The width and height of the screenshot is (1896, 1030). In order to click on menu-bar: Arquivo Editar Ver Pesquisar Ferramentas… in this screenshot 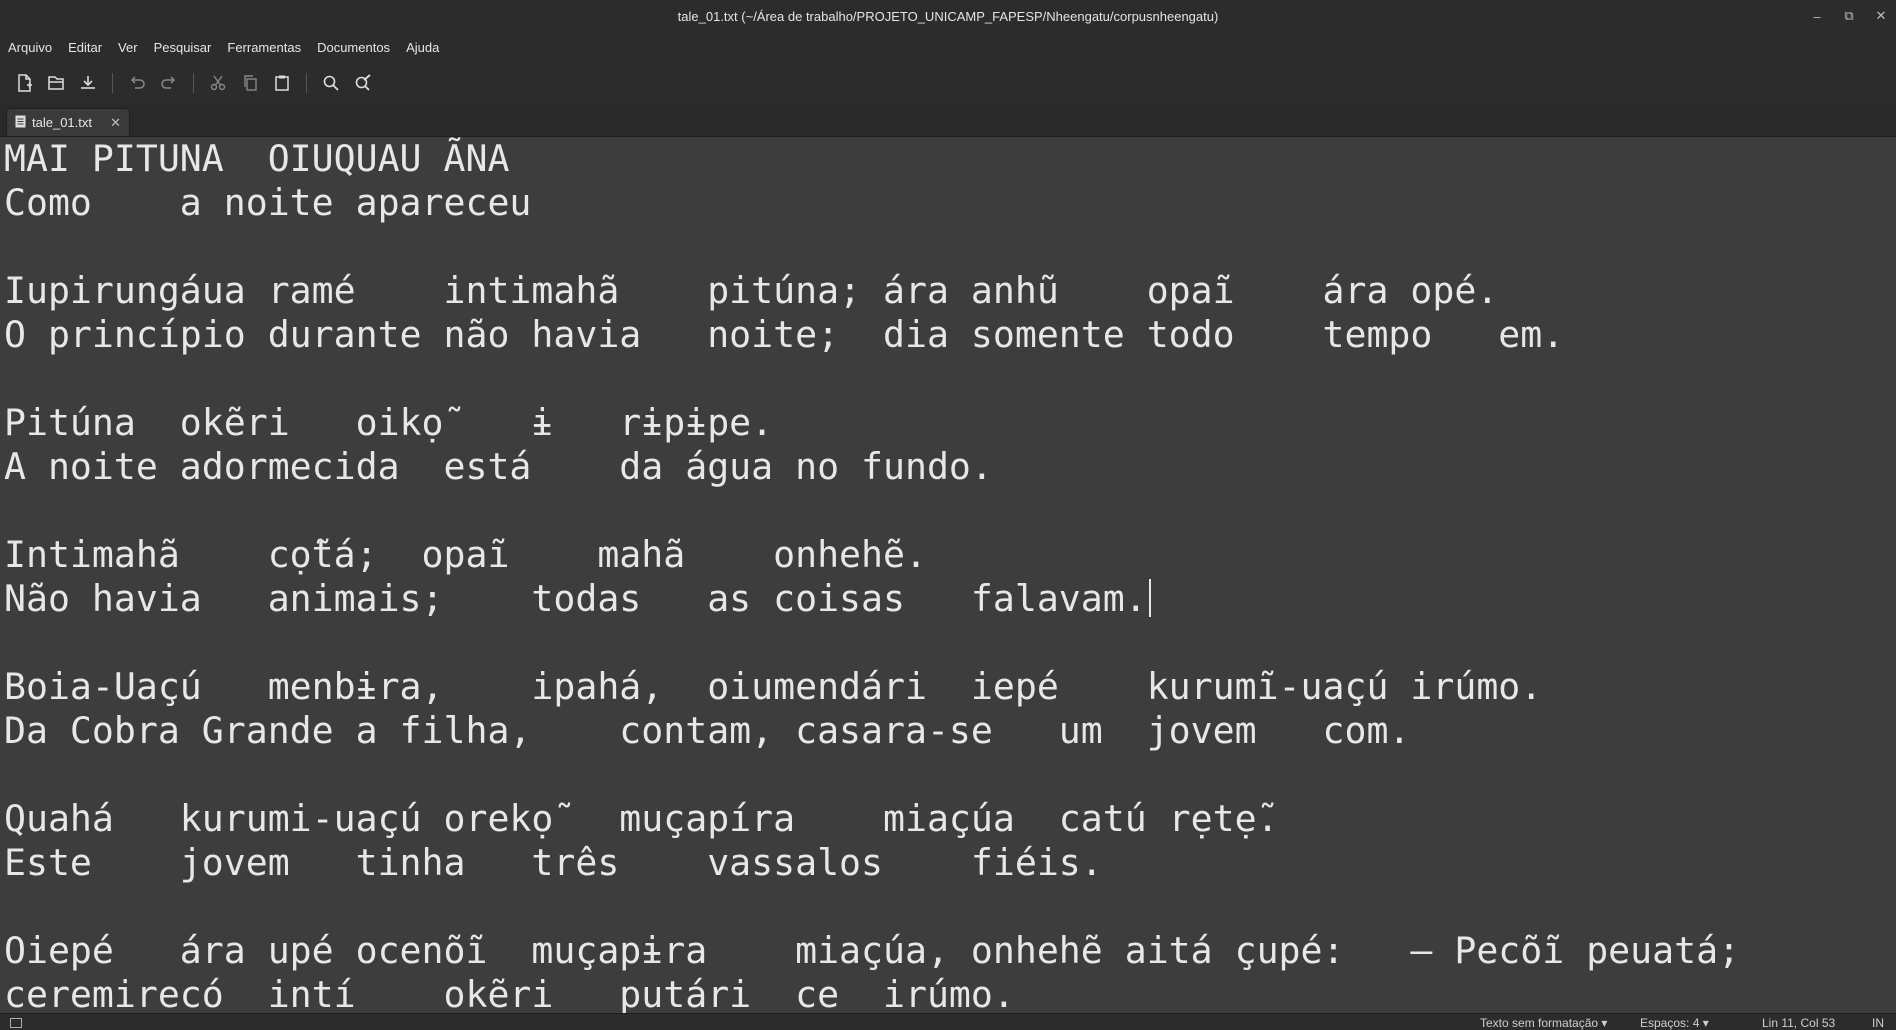, I will do `click(948, 47)`.